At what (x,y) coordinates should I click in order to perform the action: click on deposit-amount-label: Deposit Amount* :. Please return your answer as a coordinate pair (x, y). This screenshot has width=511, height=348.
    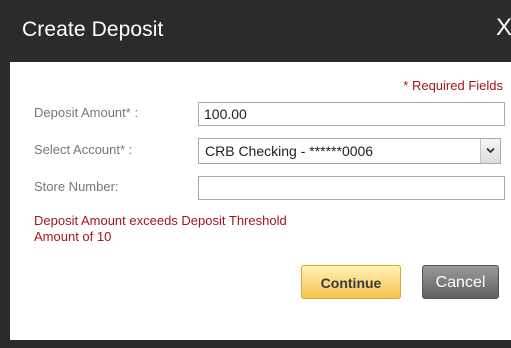
    Looking at the image, I should click on (86, 112).